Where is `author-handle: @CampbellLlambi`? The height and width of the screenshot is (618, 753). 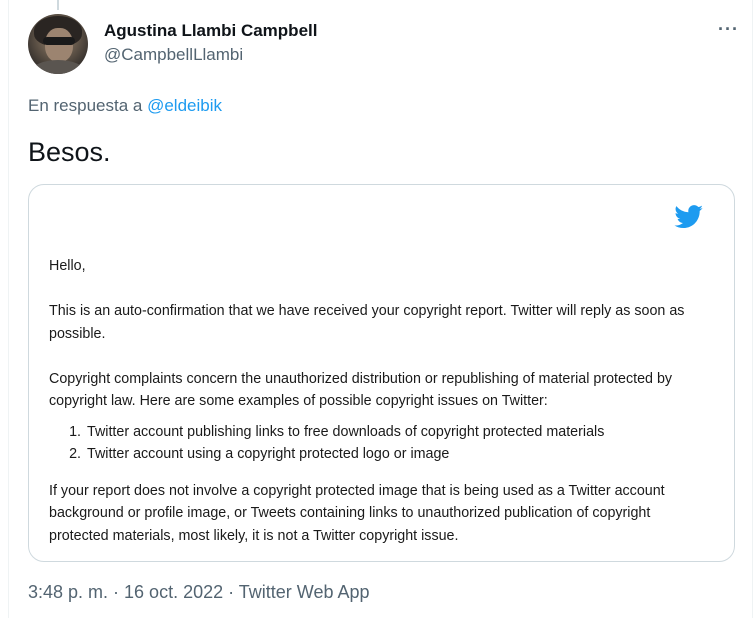 author-handle: @CampbellLlambi is located at coordinates (210, 55).